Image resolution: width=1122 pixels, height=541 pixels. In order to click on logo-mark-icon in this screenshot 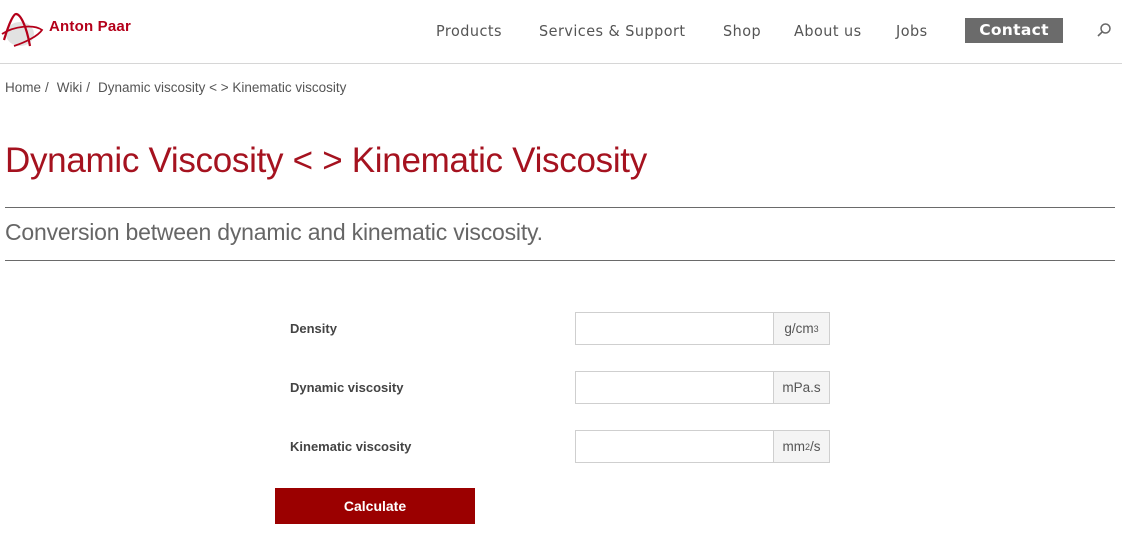, I will do `click(22, 29)`.